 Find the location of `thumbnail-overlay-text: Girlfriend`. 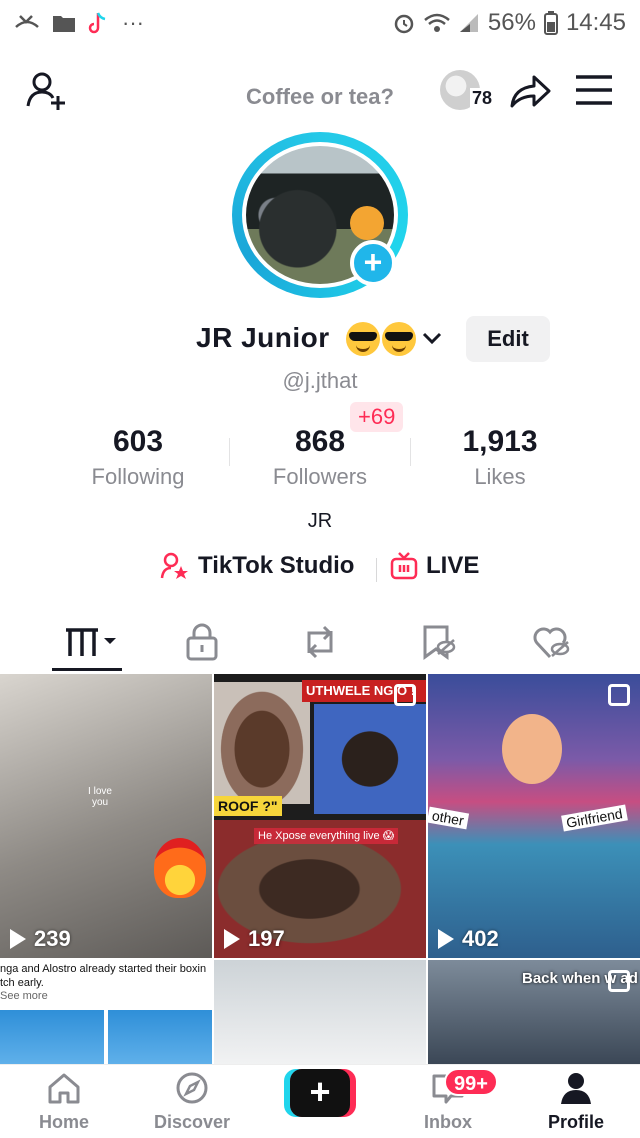

thumbnail-overlay-text: Girlfriend is located at coordinates (594, 818).